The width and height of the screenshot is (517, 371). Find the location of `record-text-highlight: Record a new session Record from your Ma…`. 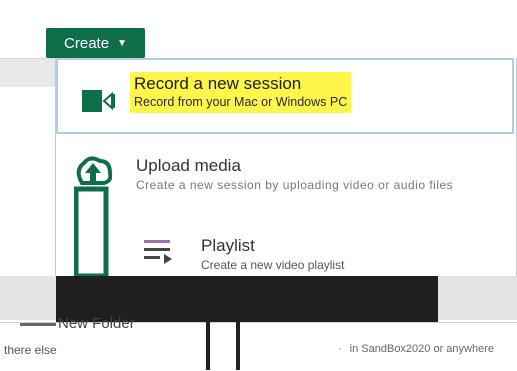

record-text-highlight: Record a new session Record from your Ma… is located at coordinates (241, 92).